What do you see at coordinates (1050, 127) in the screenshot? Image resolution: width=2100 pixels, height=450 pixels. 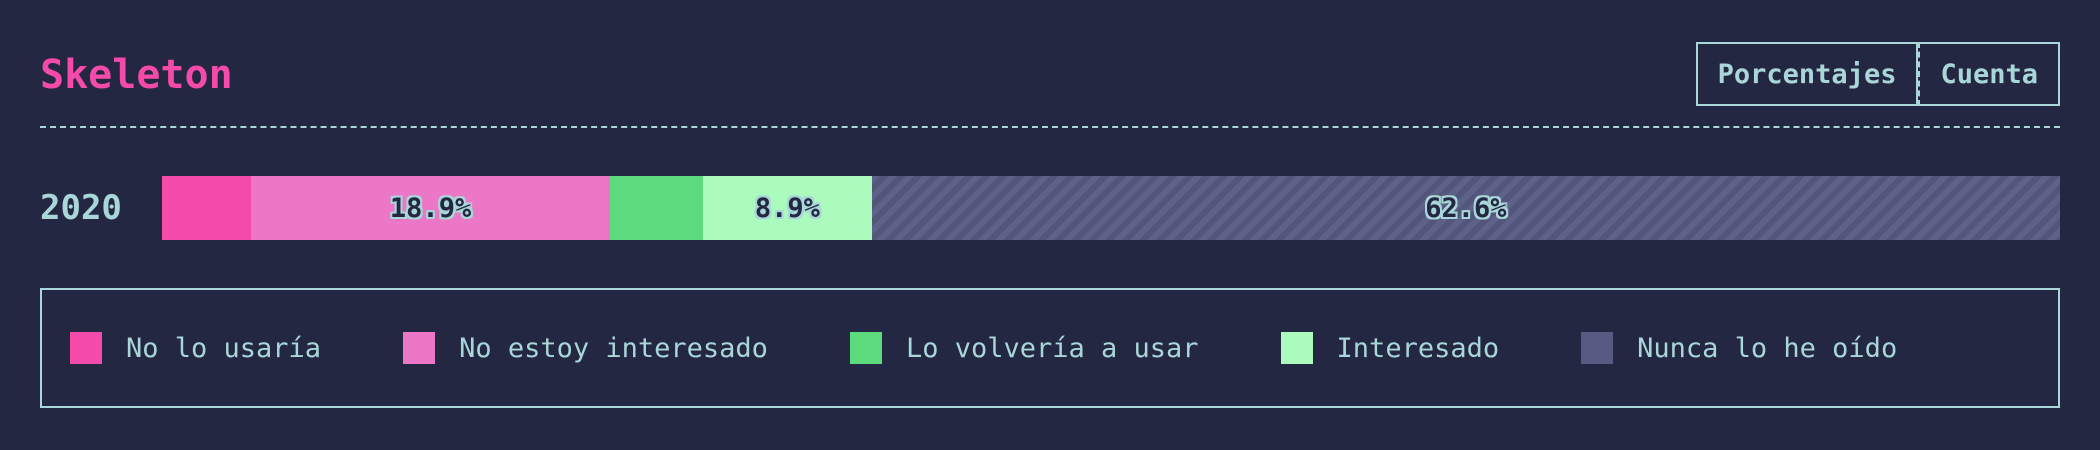 I see `header-divider` at bounding box center [1050, 127].